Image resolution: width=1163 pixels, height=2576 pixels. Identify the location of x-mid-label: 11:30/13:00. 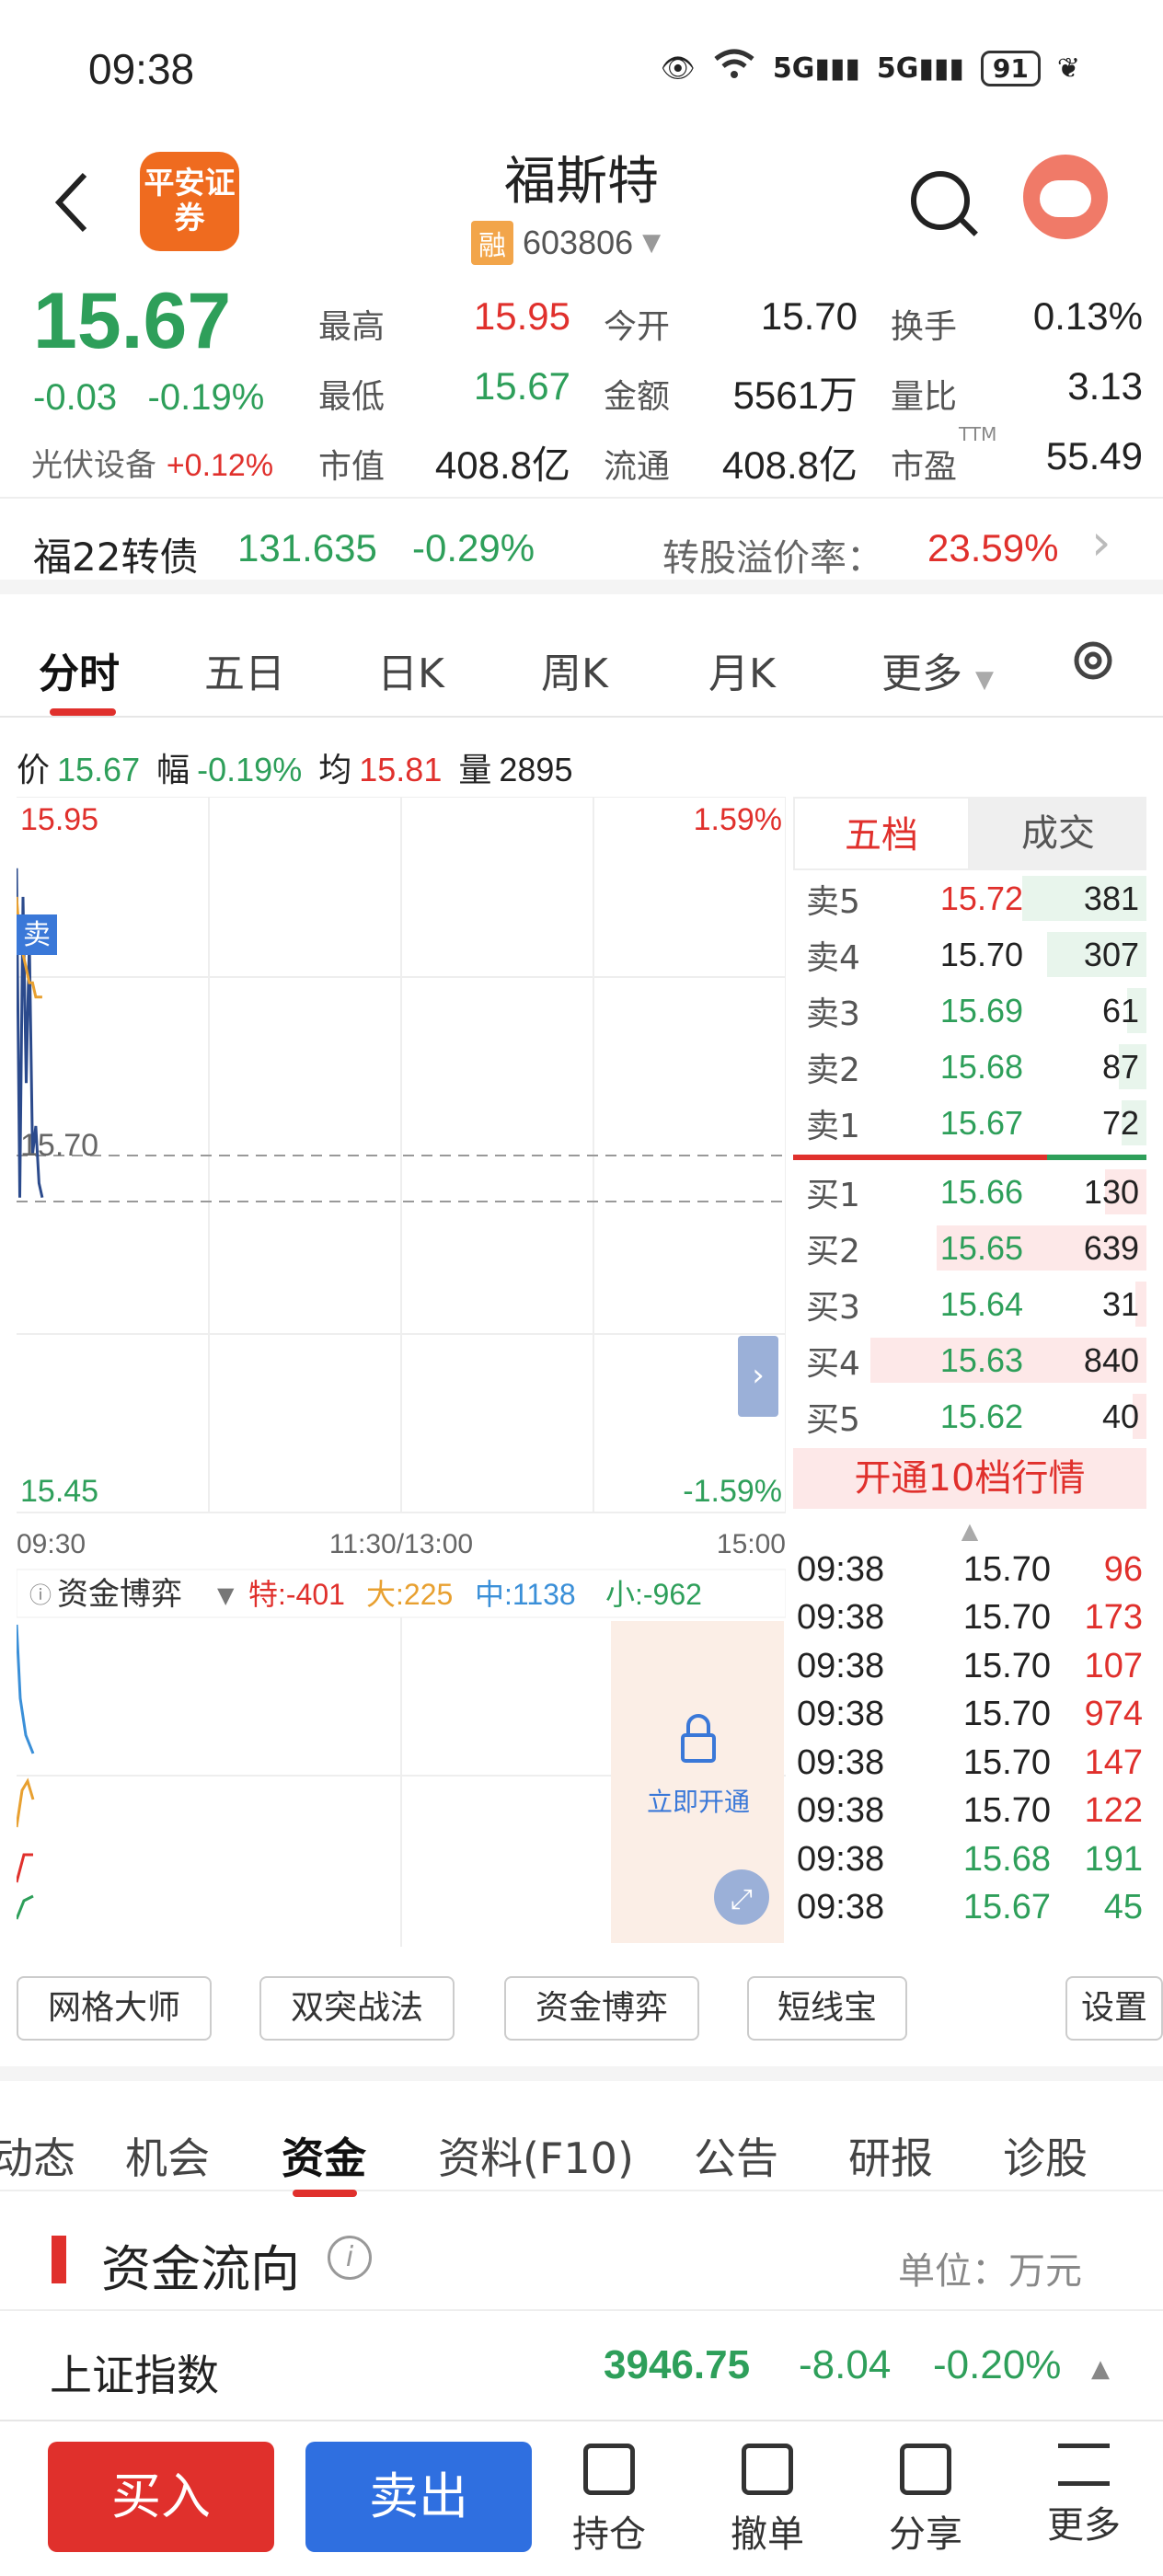
(401, 1544).